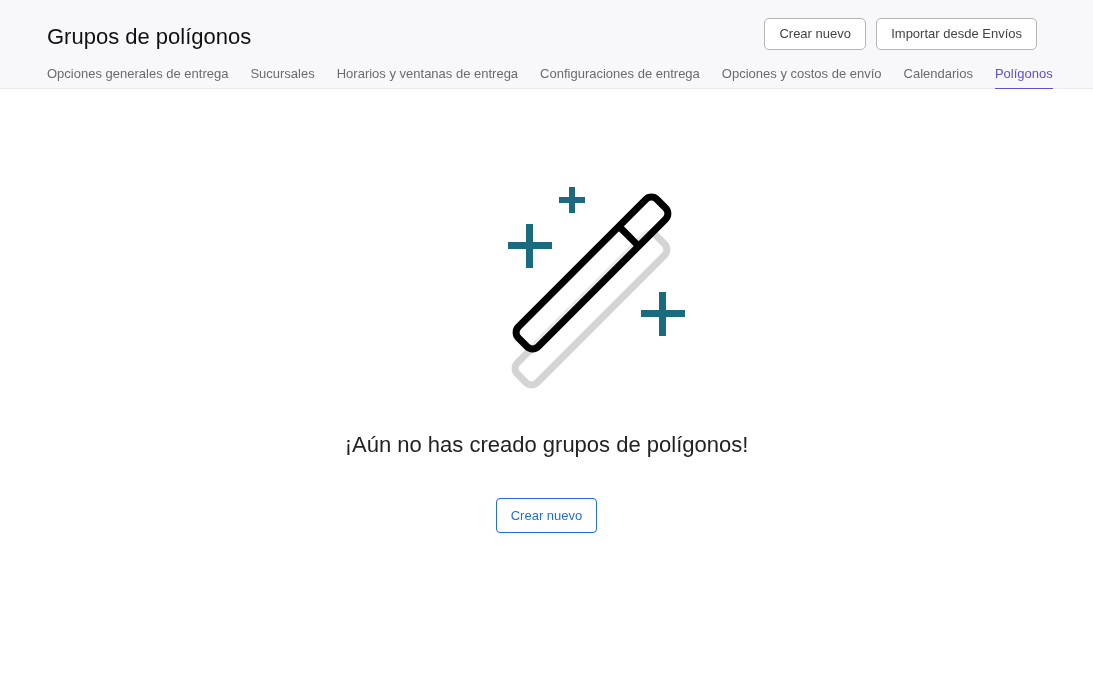 Image resolution: width=1093 pixels, height=683 pixels. Describe the element at coordinates (138, 74) in the screenshot. I see `tab: Opciones generales de entrega` at that location.